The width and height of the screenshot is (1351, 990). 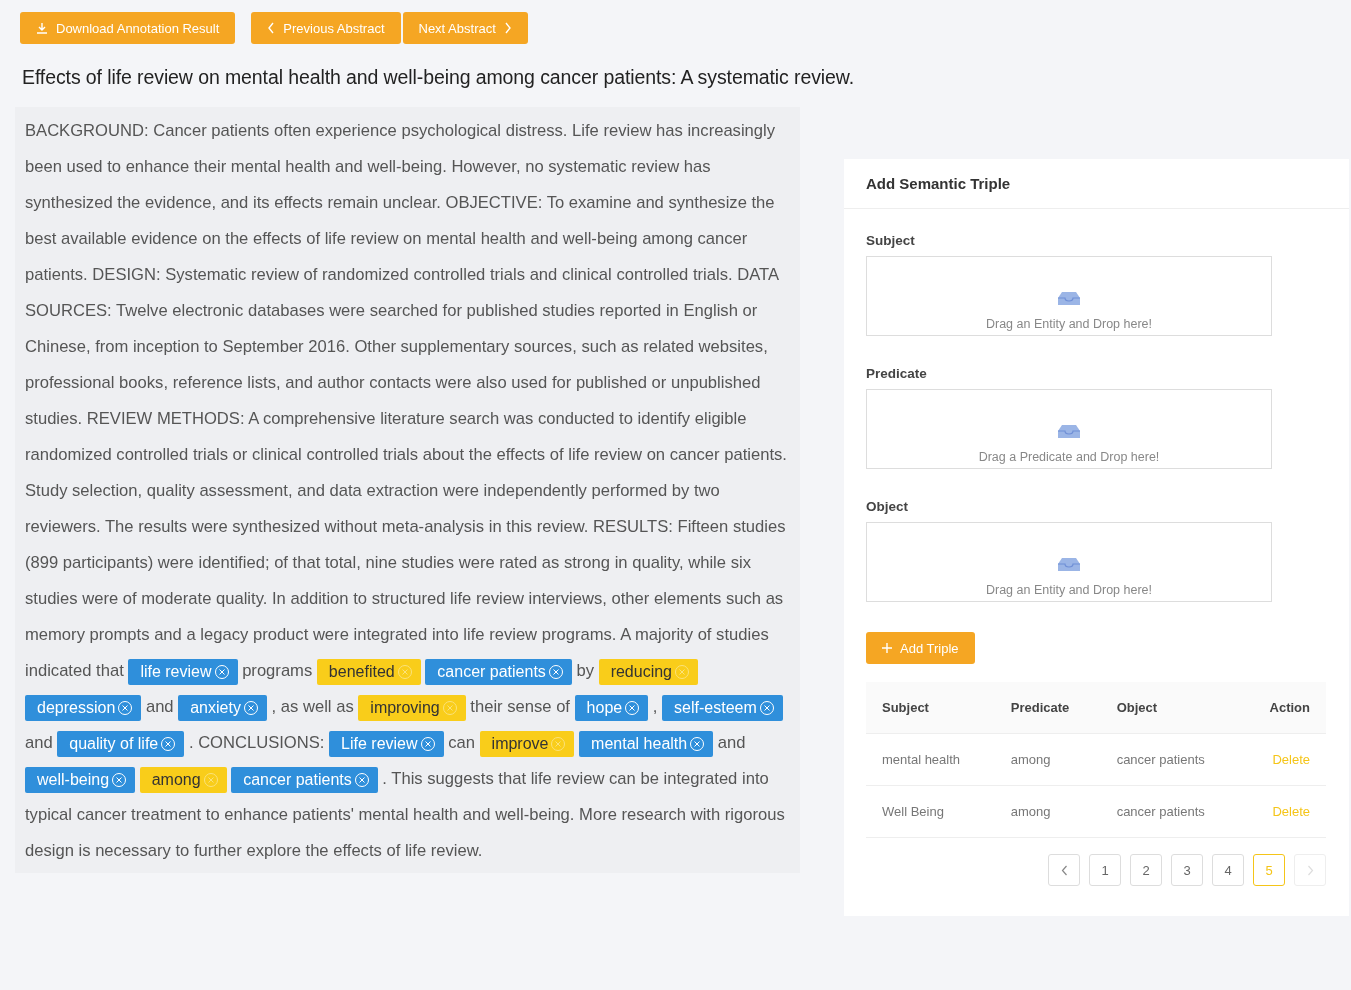 I want to click on download-button: Download Annotation Result, so click(x=128, y=28).